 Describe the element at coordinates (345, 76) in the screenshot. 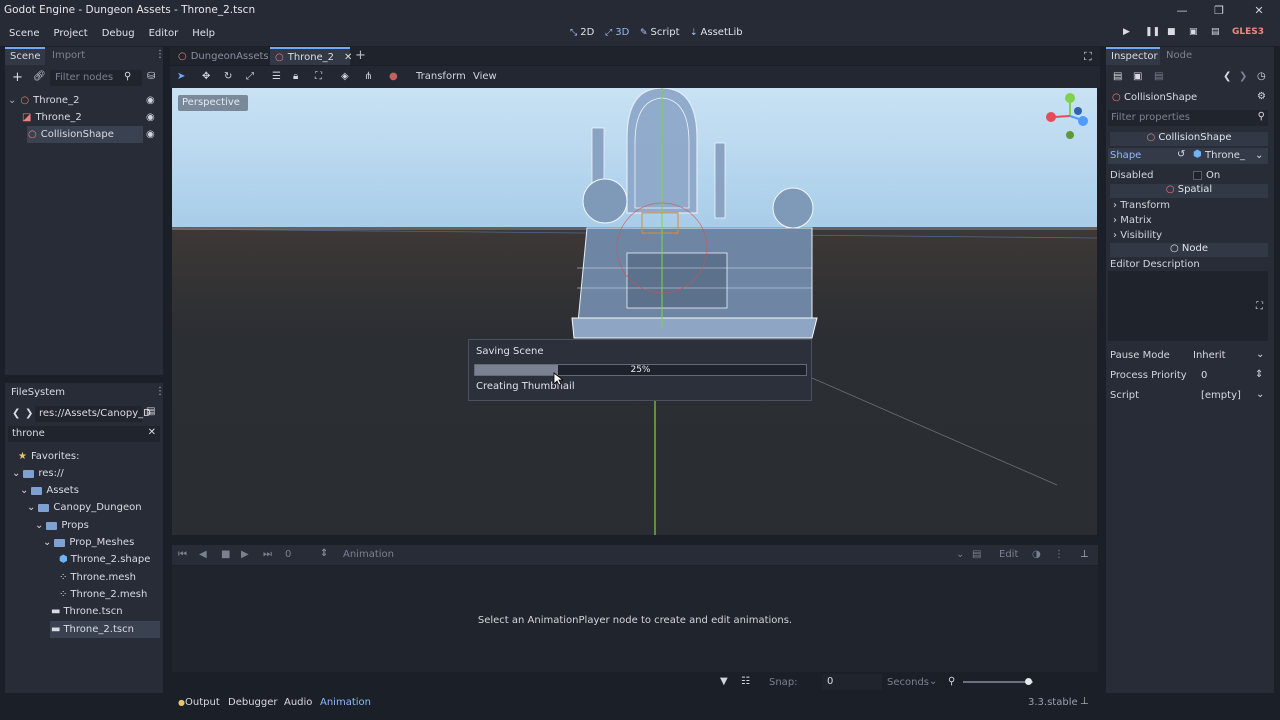

I see `local-space-icon: ◈` at that location.